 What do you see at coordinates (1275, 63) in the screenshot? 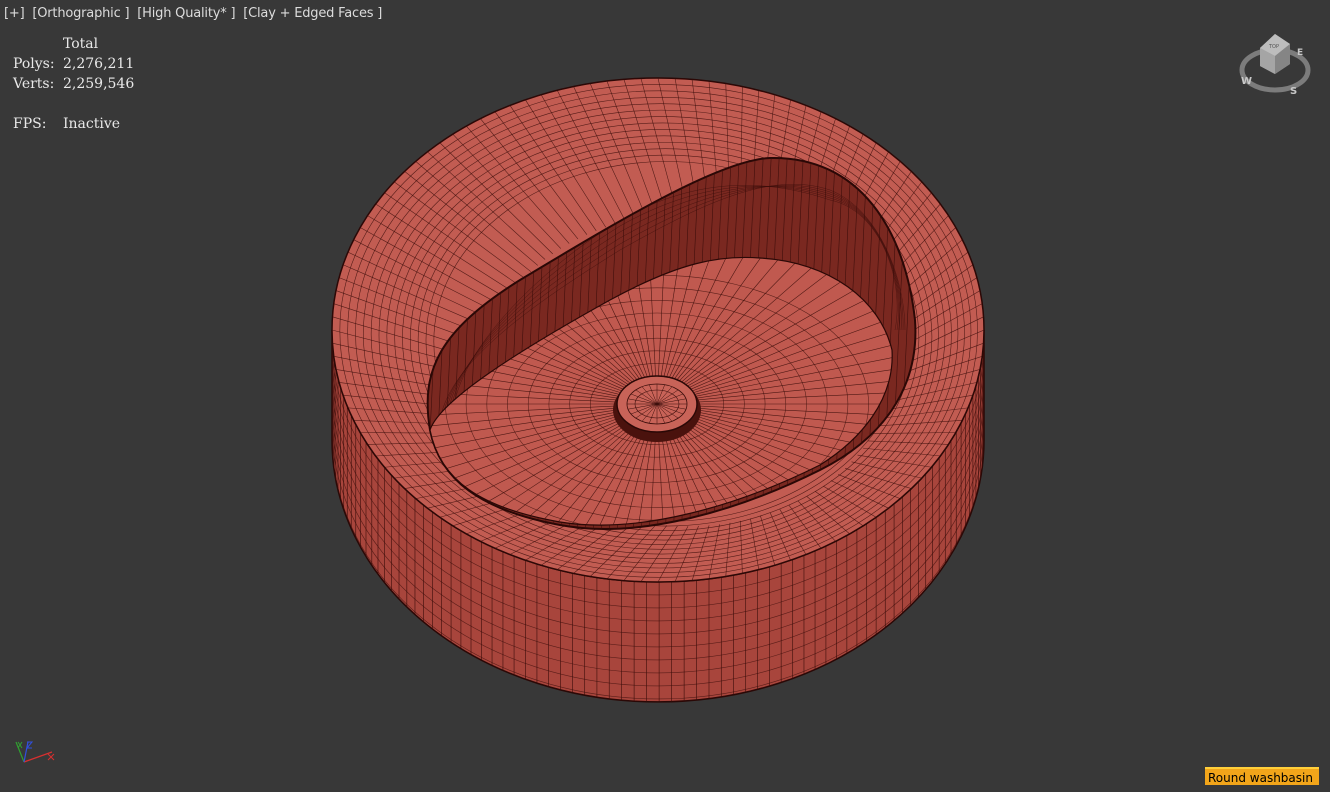
I see `viewcube: TOP W E S` at bounding box center [1275, 63].